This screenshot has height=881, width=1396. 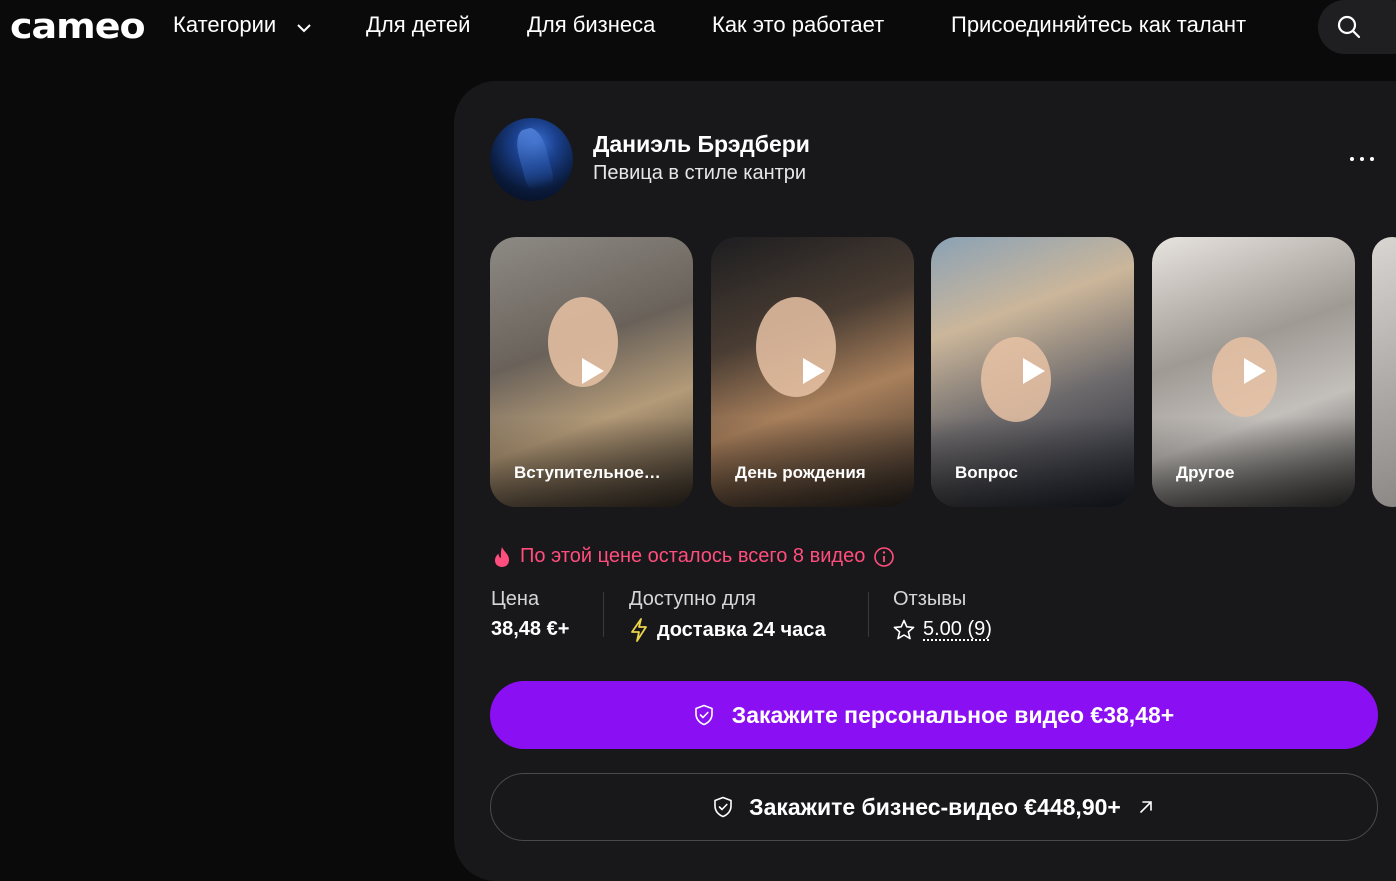 I want to click on video-tile-partial, so click(x=1384, y=372).